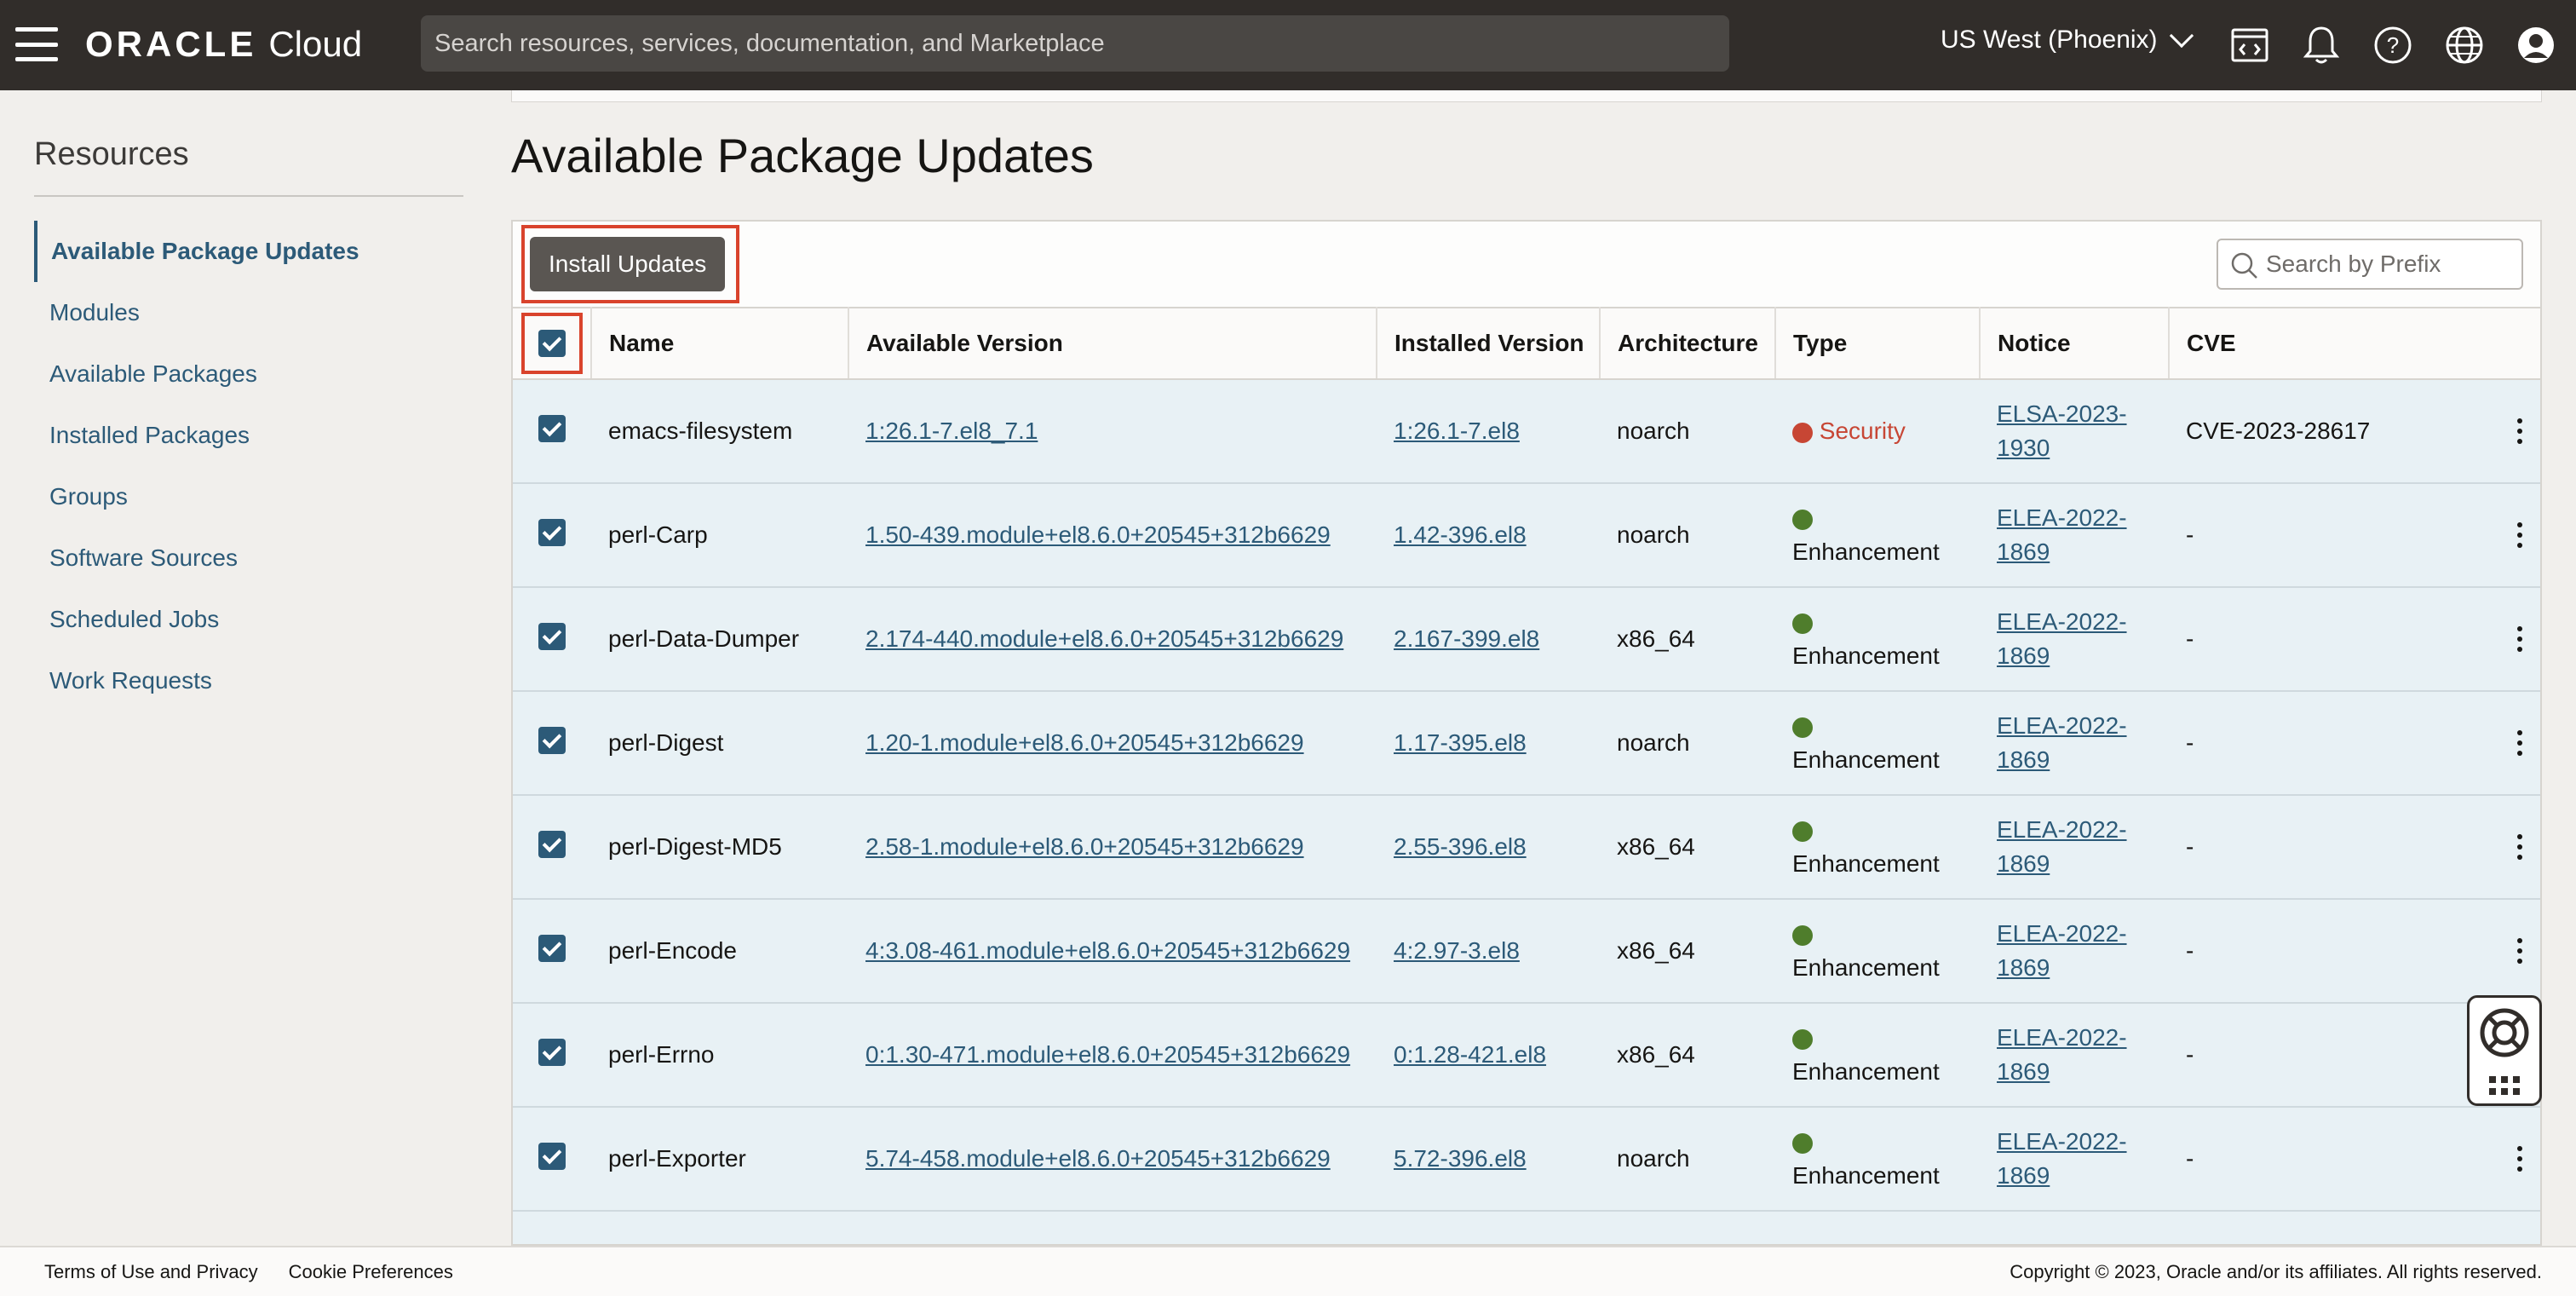 The width and height of the screenshot is (2576, 1296). I want to click on cloud-shell-icon, so click(2249, 45).